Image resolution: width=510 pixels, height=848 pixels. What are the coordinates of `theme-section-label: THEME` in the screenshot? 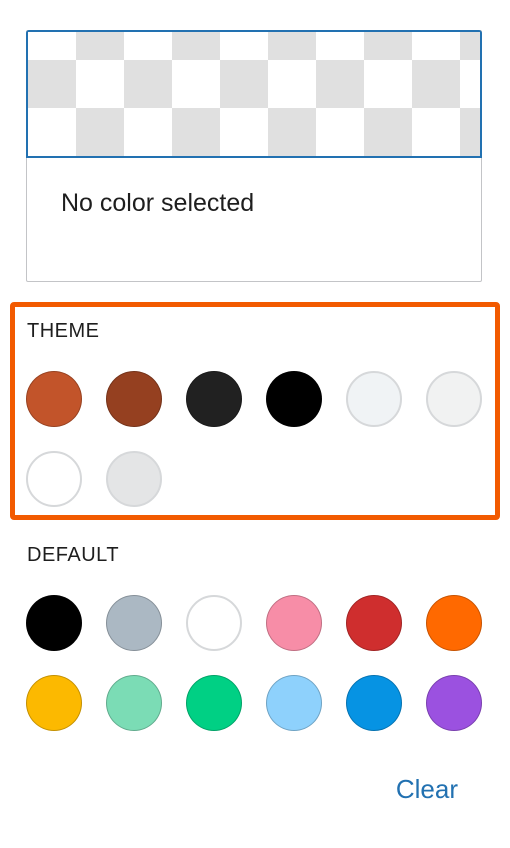 It's located at (63, 331).